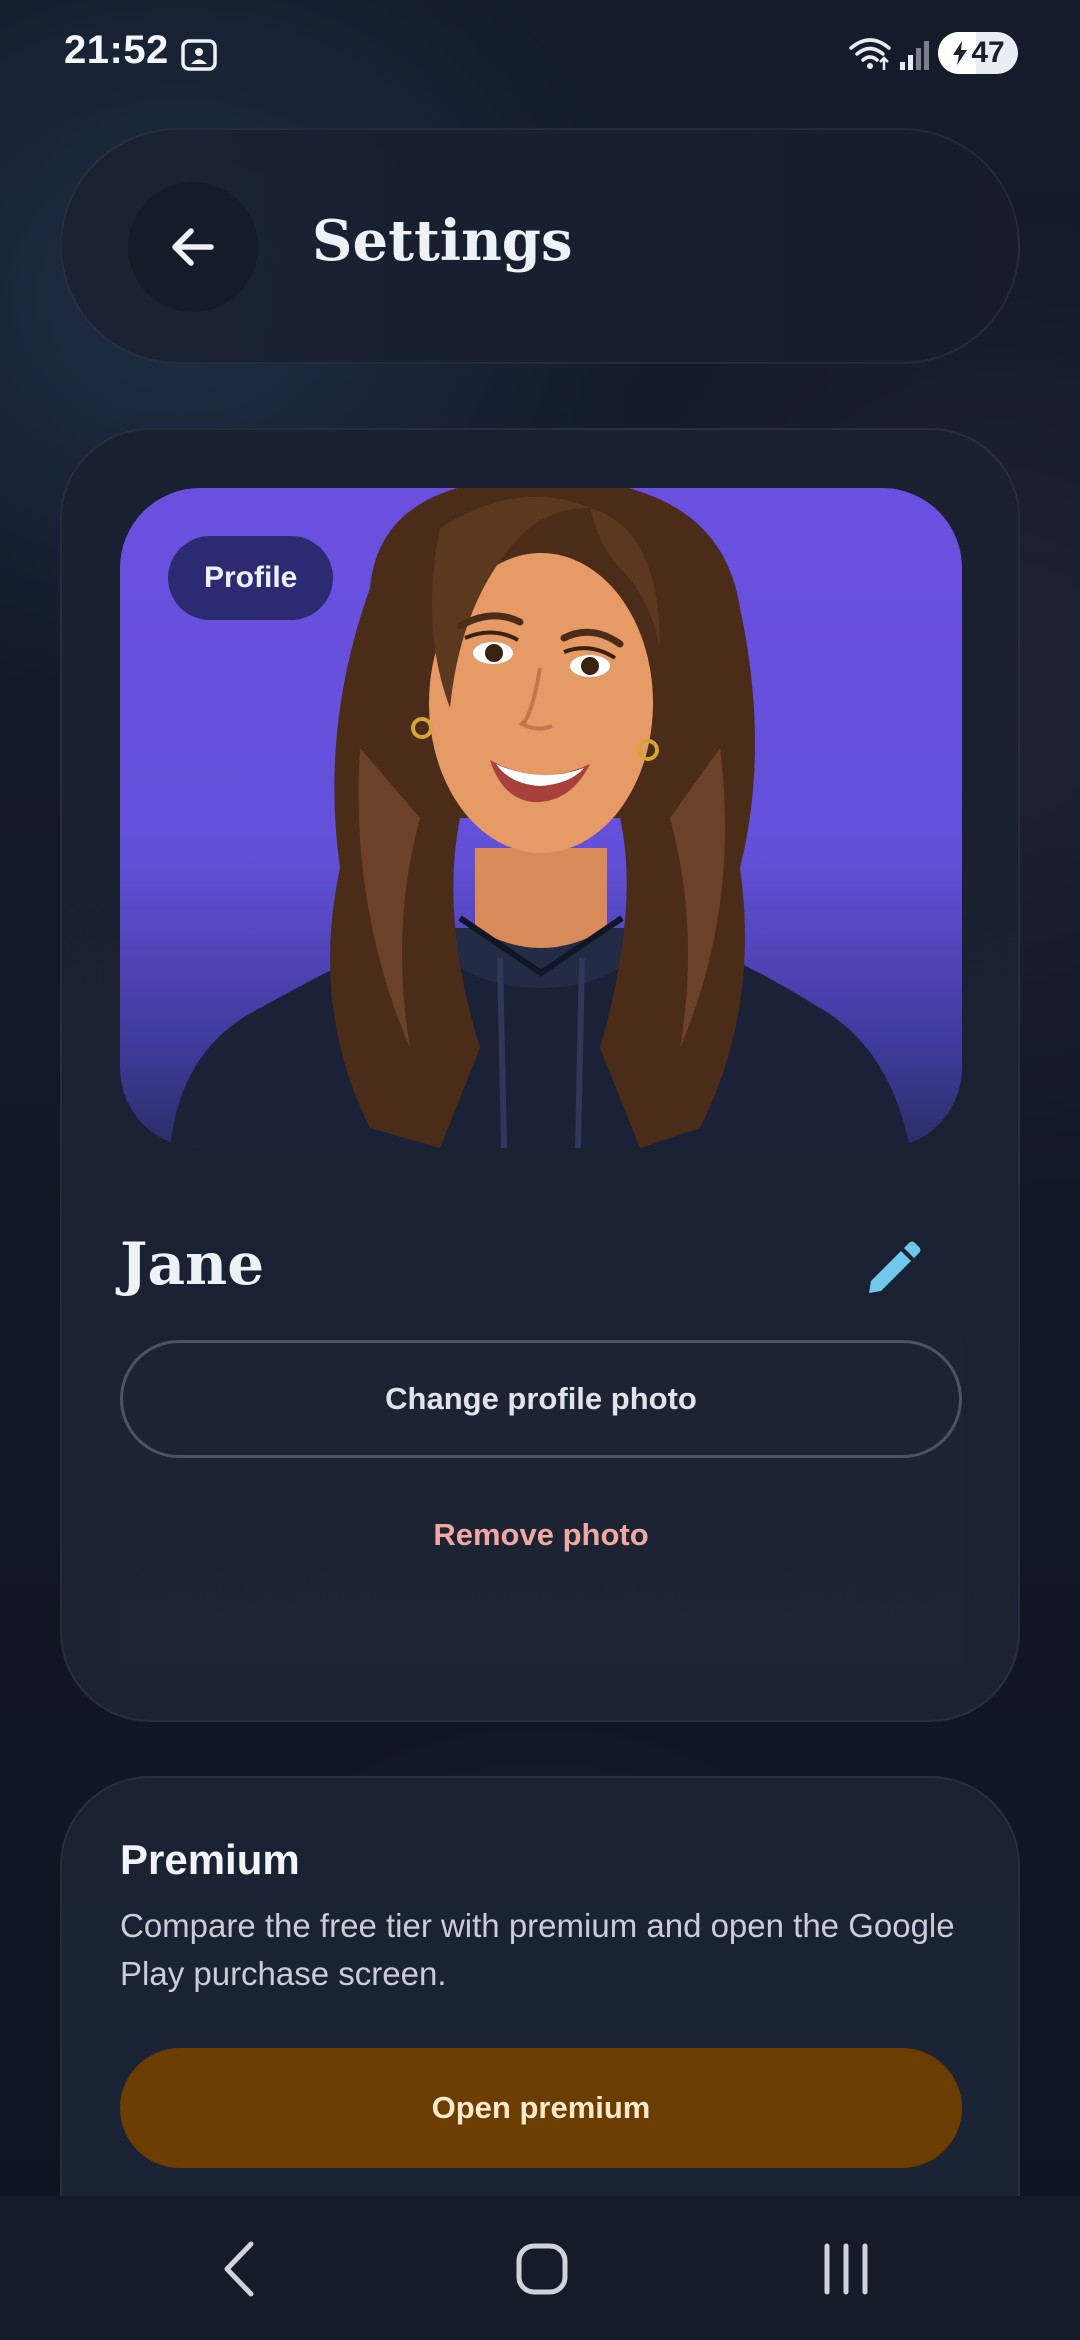 This screenshot has width=1080, height=2340. Describe the element at coordinates (210, 1859) in the screenshot. I see `premium-title: Premium` at that location.